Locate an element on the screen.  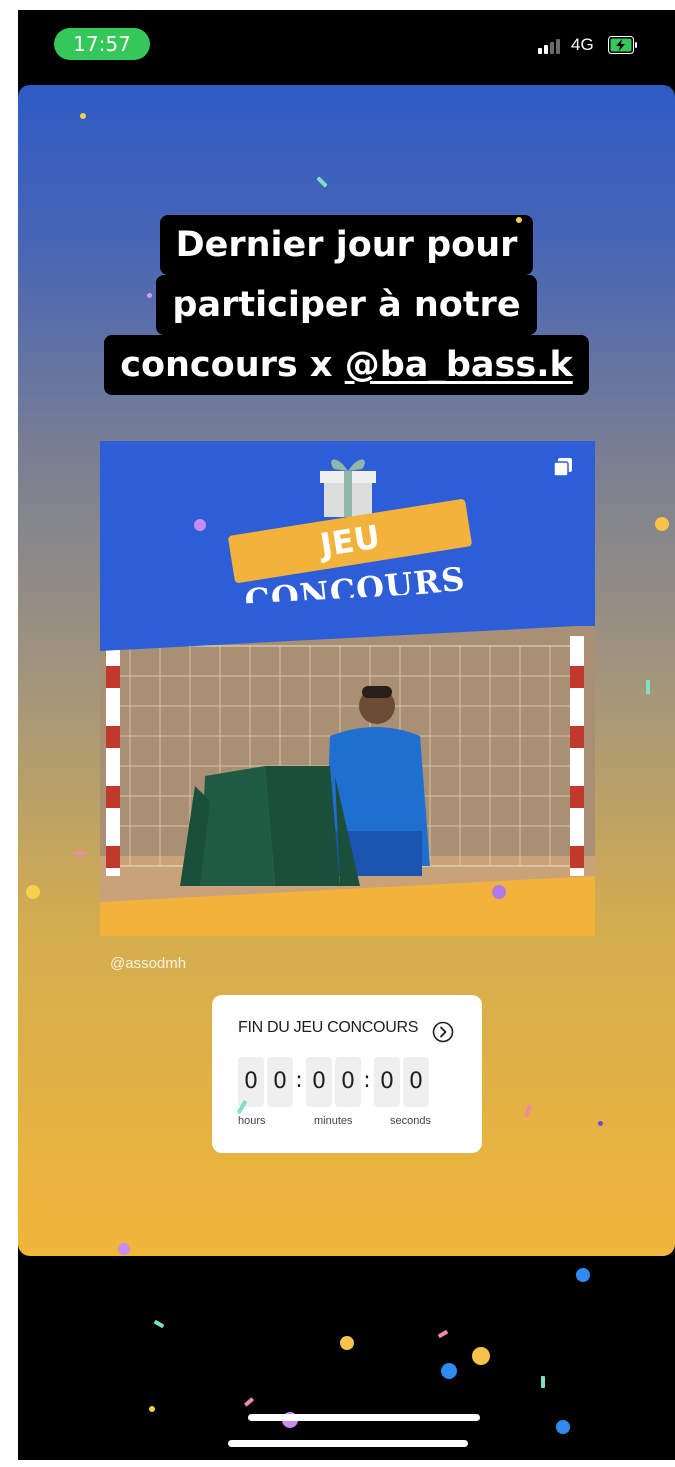
hours-digit-2: 0 is located at coordinates (280, 1082).